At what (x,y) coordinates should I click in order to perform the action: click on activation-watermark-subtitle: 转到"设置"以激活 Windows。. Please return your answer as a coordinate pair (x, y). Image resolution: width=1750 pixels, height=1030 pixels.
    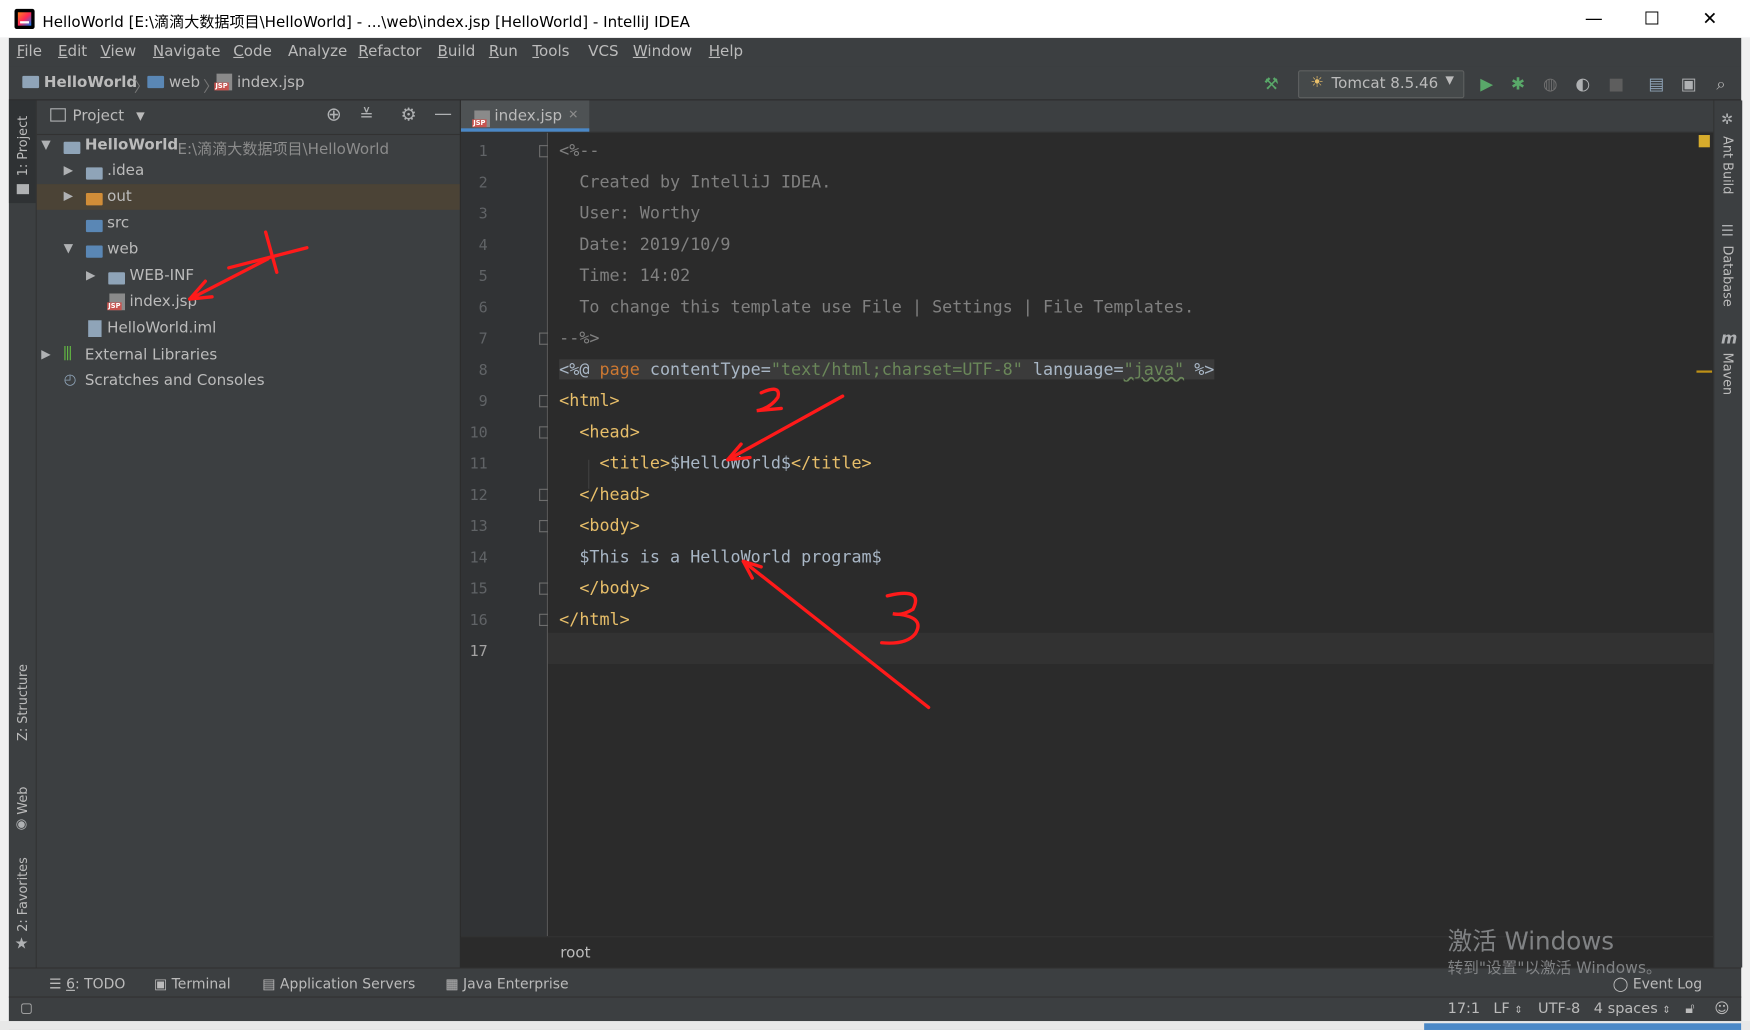
    Looking at the image, I should click on (1554, 968).